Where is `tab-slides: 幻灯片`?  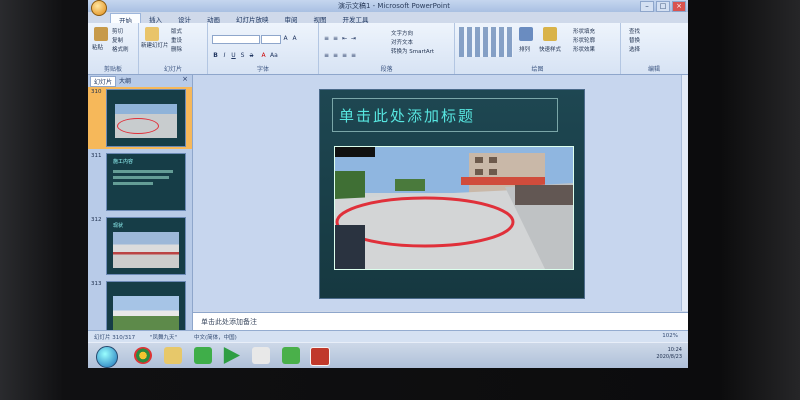 tab-slides: 幻灯片 is located at coordinates (103, 81).